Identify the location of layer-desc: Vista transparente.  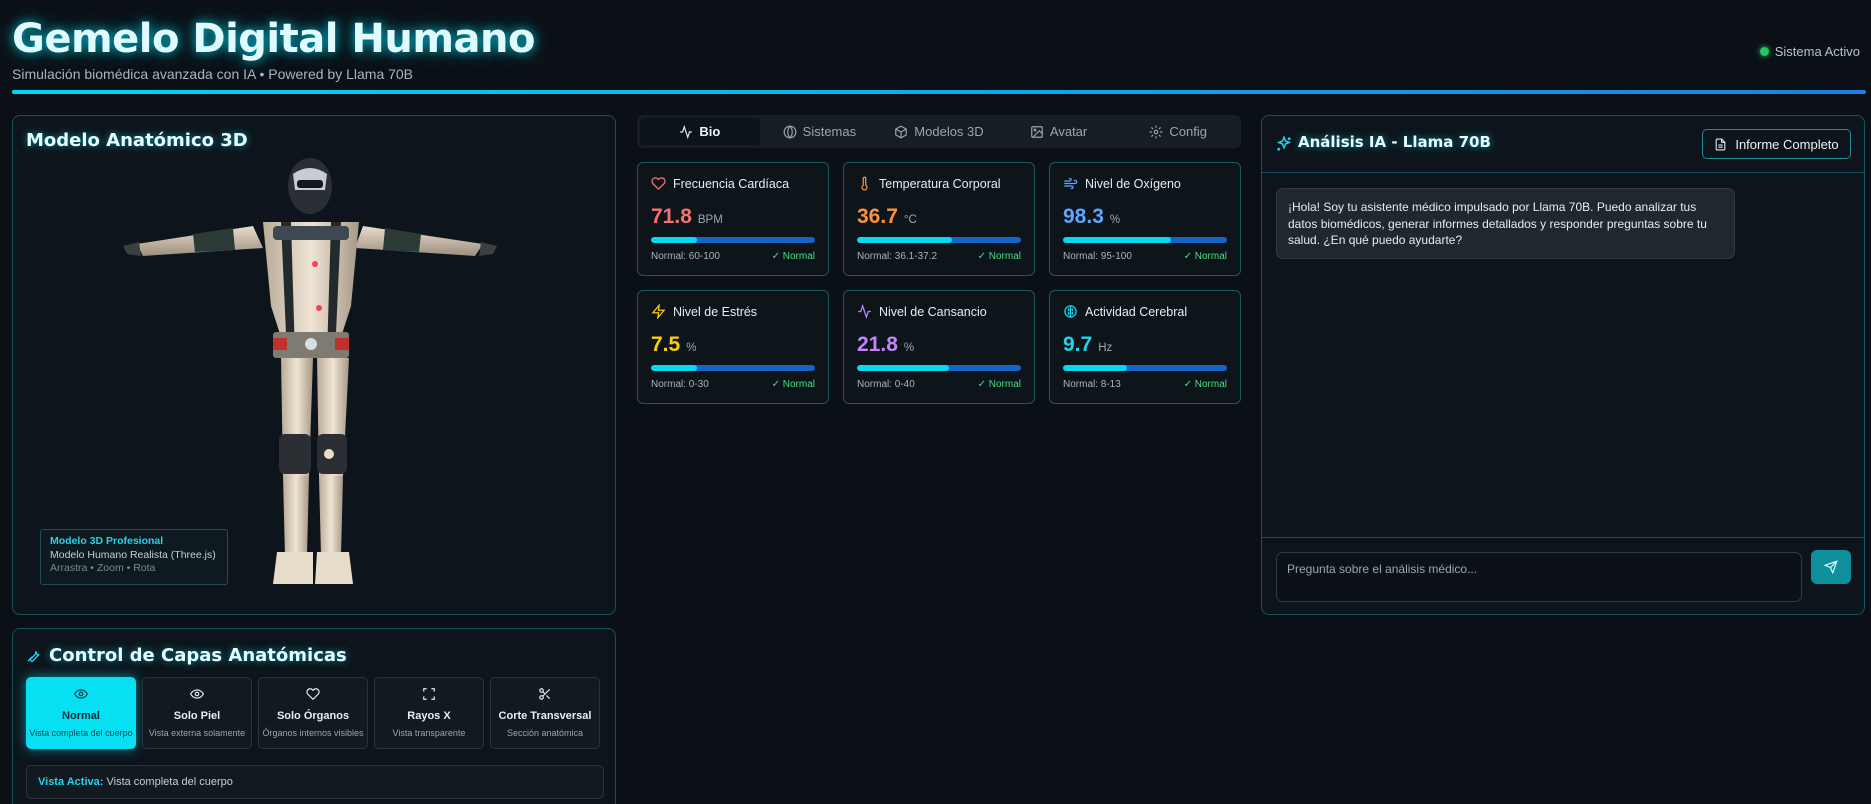
(429, 733).